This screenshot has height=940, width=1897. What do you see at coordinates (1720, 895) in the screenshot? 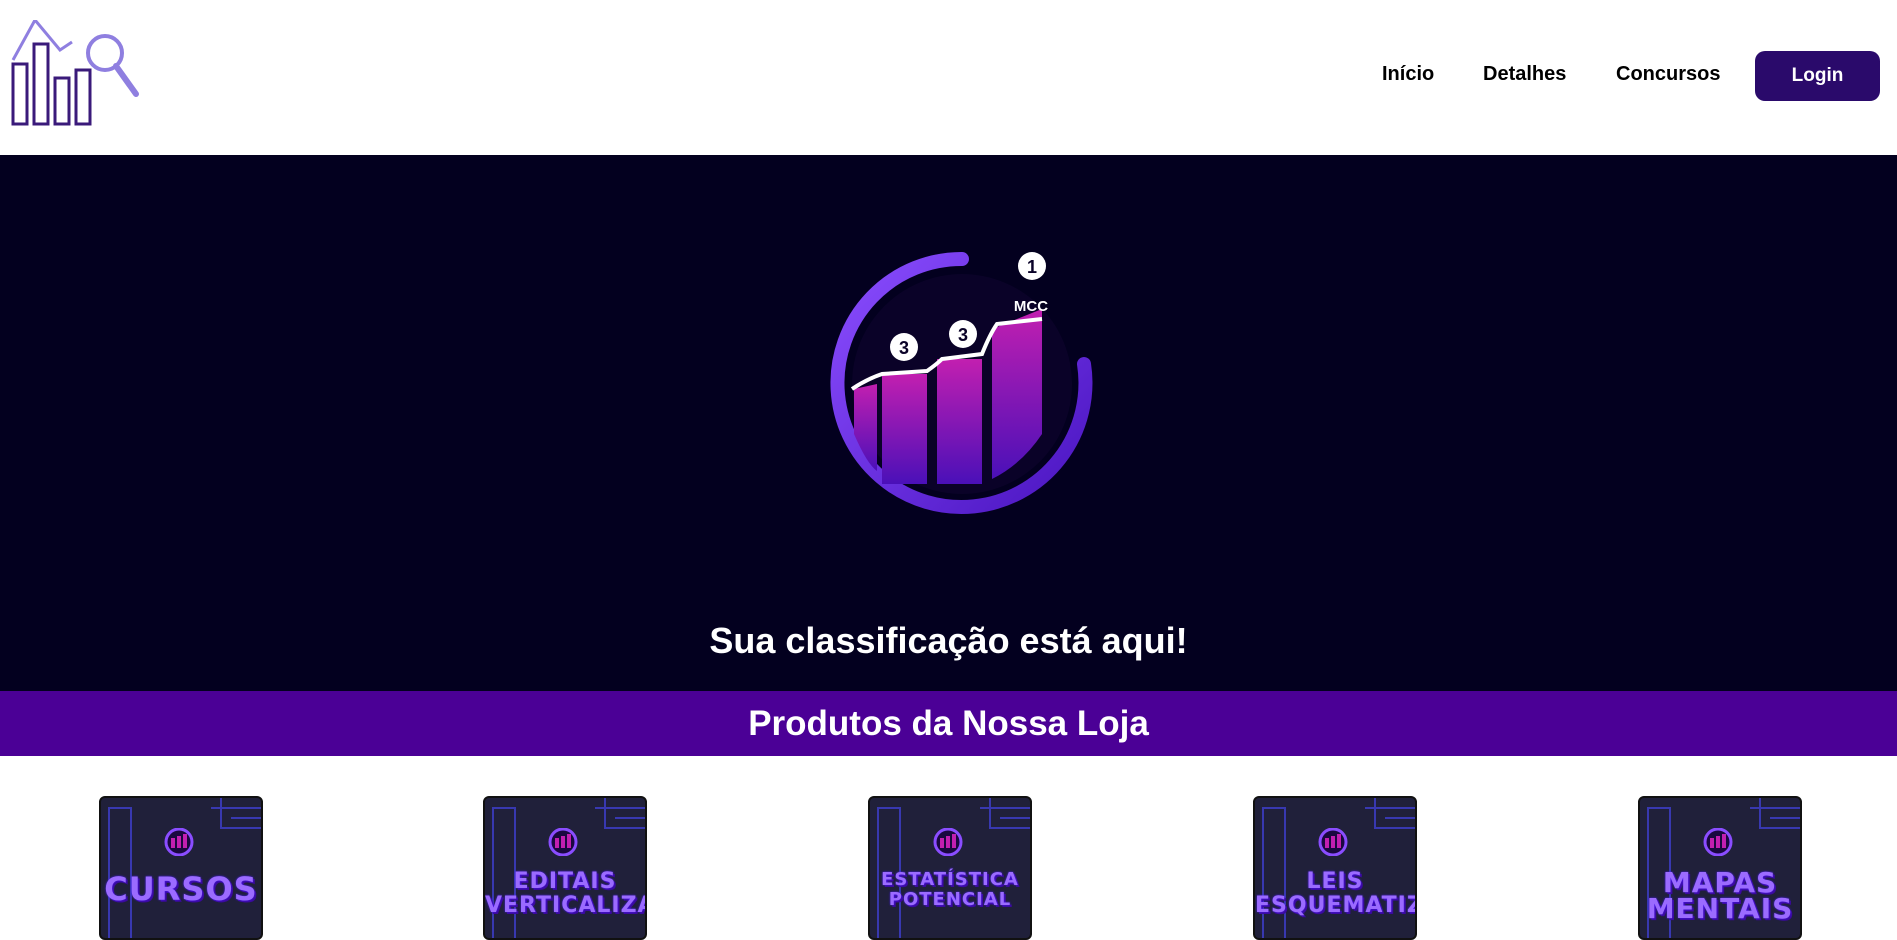
I see `product-label: MAPAS MENTAIS` at bounding box center [1720, 895].